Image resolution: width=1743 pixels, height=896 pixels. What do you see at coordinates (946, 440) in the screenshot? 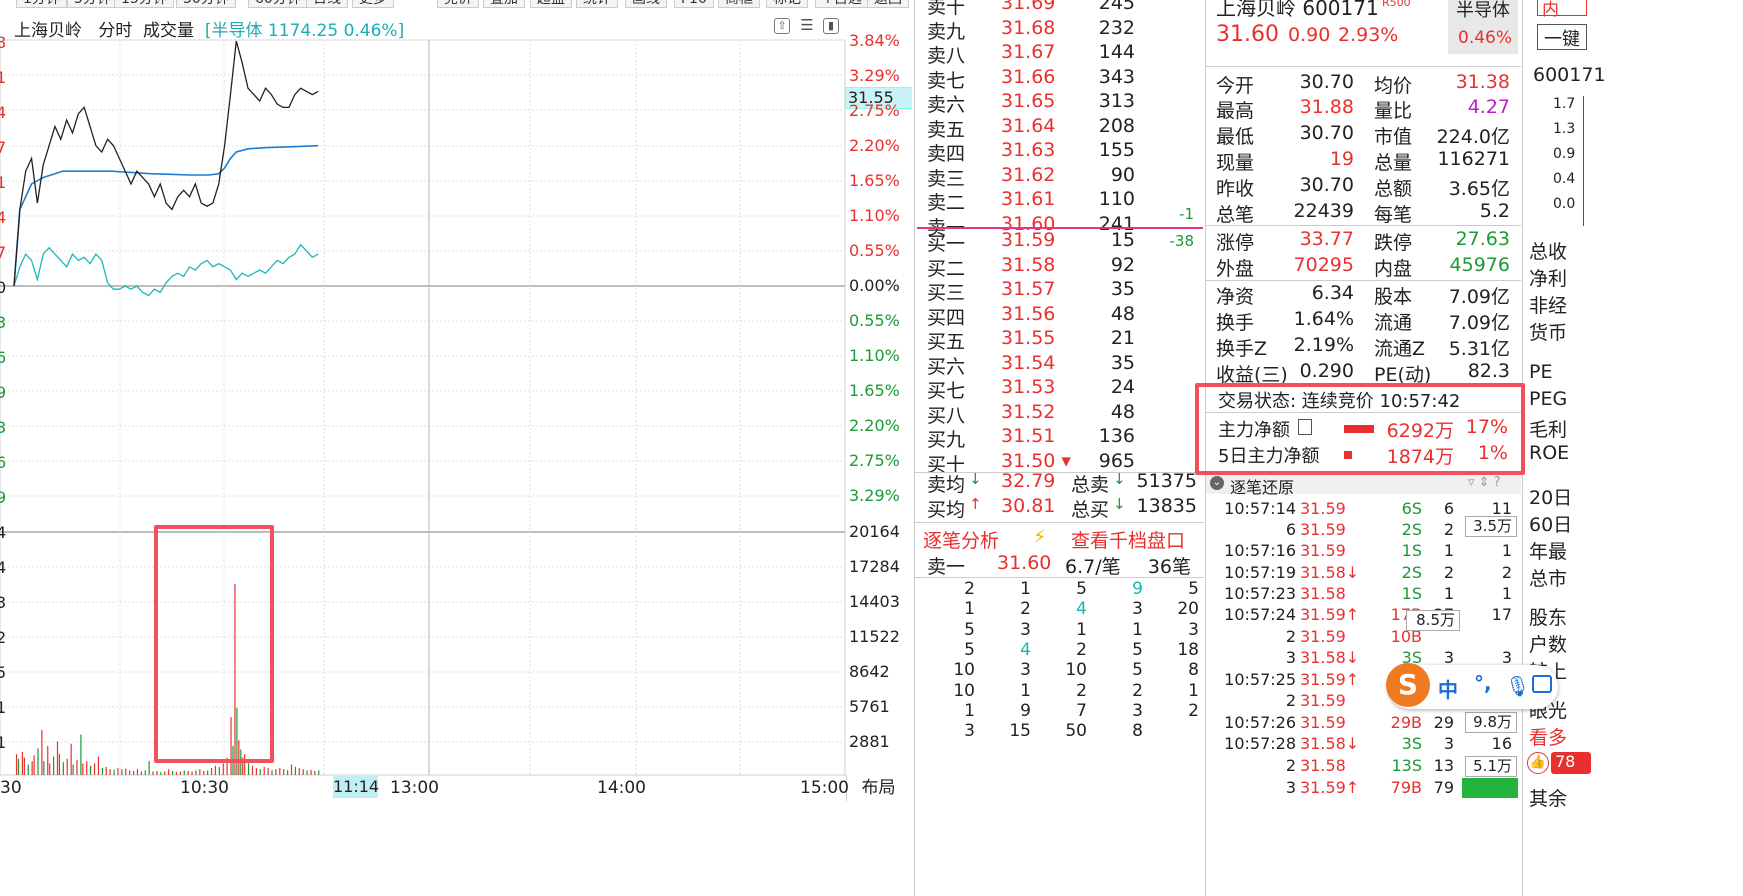
I see `buy-level-label: 买九` at bounding box center [946, 440].